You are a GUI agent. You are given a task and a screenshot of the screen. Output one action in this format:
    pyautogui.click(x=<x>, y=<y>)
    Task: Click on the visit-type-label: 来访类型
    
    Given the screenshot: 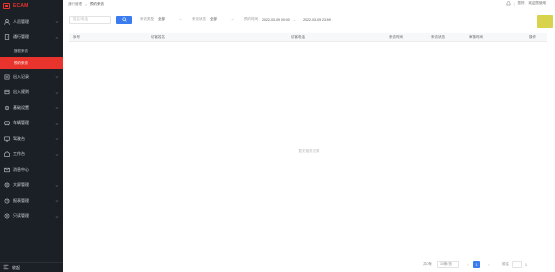 What is the action you would take?
    pyautogui.click(x=147, y=19)
    